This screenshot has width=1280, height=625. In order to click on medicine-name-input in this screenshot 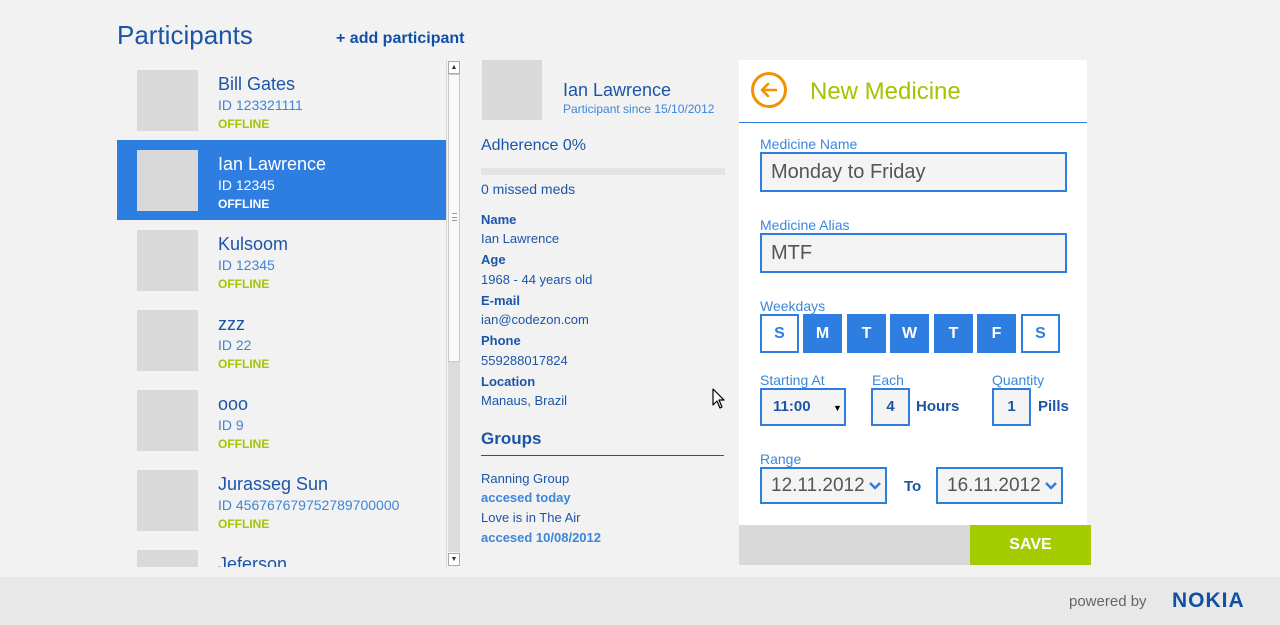, I will do `click(913, 172)`.